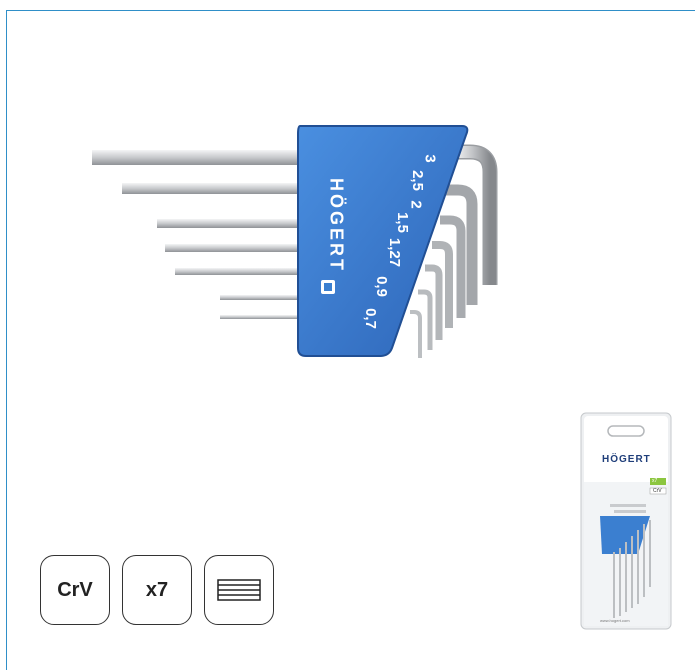 Image resolution: width=695 pixels, height=670 pixels. I want to click on holder-lines-icon, so click(239, 590).